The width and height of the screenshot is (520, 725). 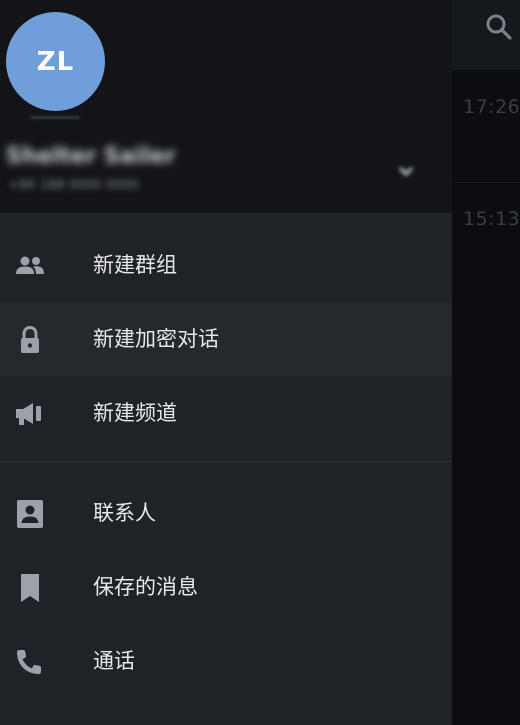 I want to click on menu-item-saved-messages: 保存的消息, so click(x=226, y=587).